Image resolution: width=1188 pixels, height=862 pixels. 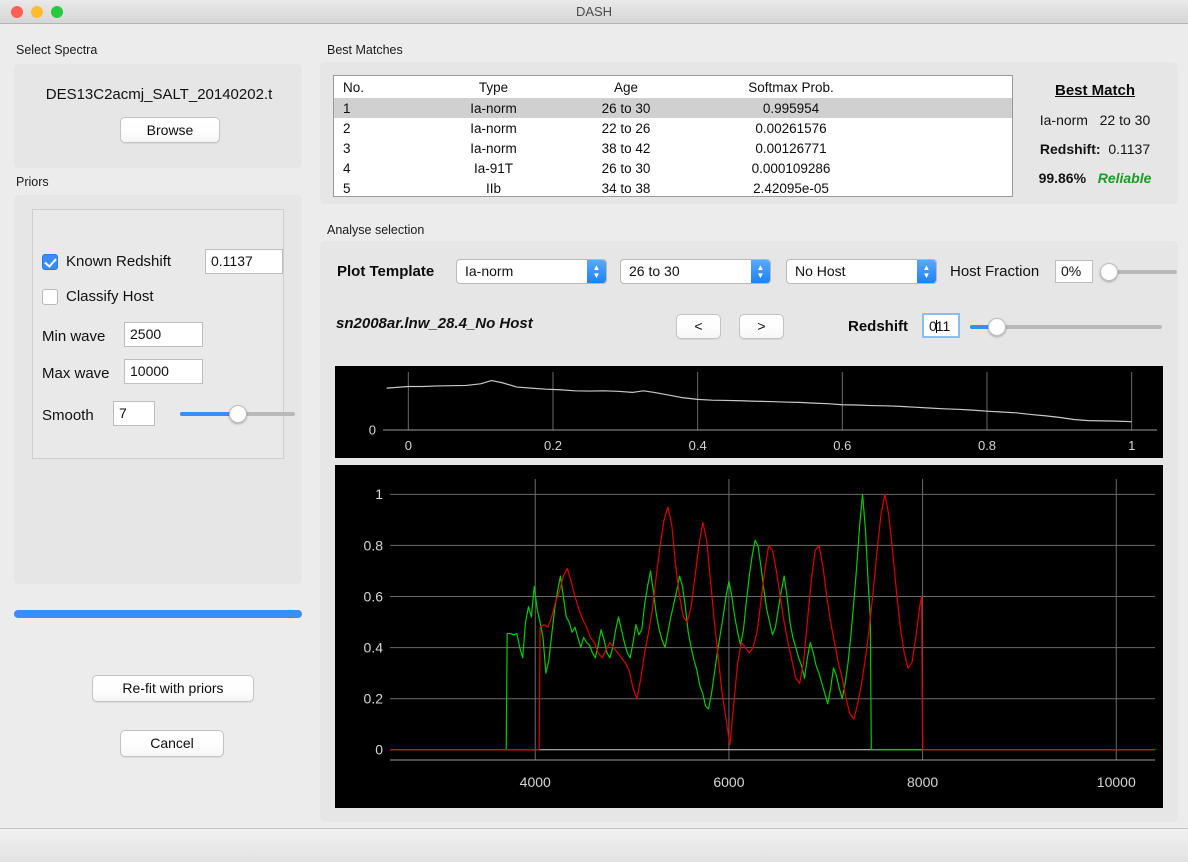 I want to click on cell-no: 1, so click(x=347, y=108).